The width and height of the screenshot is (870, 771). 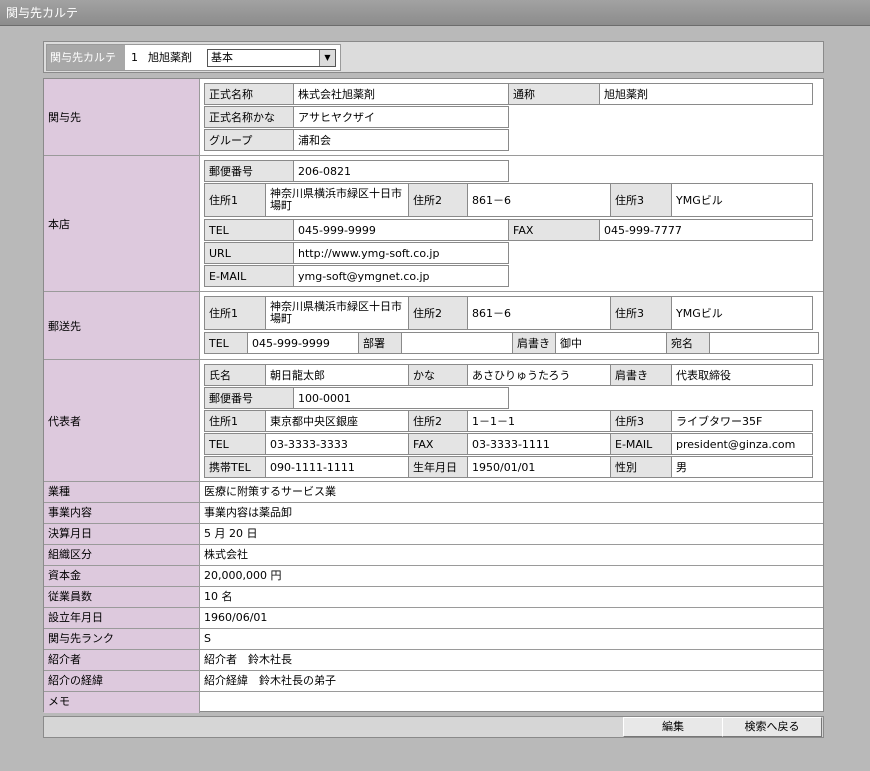 I want to click on info-row: 紹介の経緯 紹介経緯 鈴木社長の弟子, so click(x=433, y=681).